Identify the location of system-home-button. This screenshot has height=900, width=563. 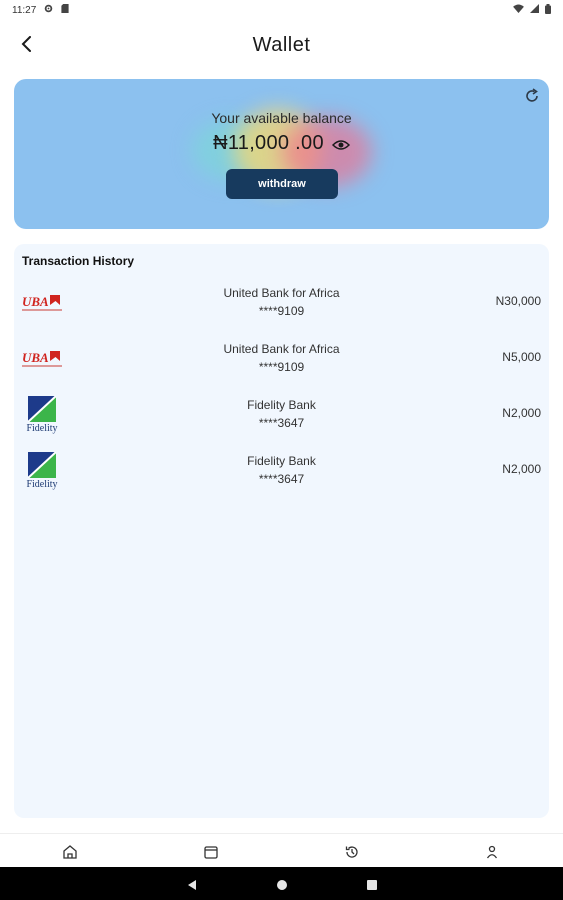
(282, 884).